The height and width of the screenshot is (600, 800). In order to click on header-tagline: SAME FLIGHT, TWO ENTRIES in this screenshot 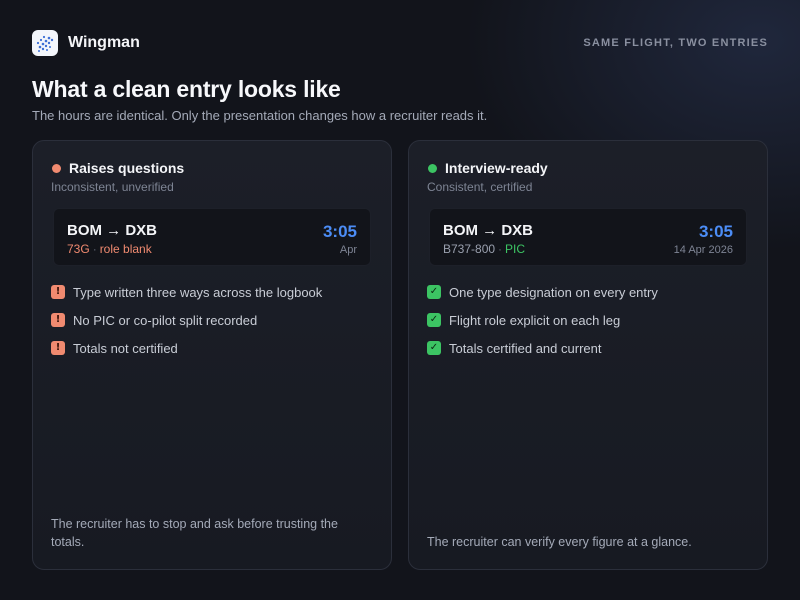, I will do `click(675, 43)`.